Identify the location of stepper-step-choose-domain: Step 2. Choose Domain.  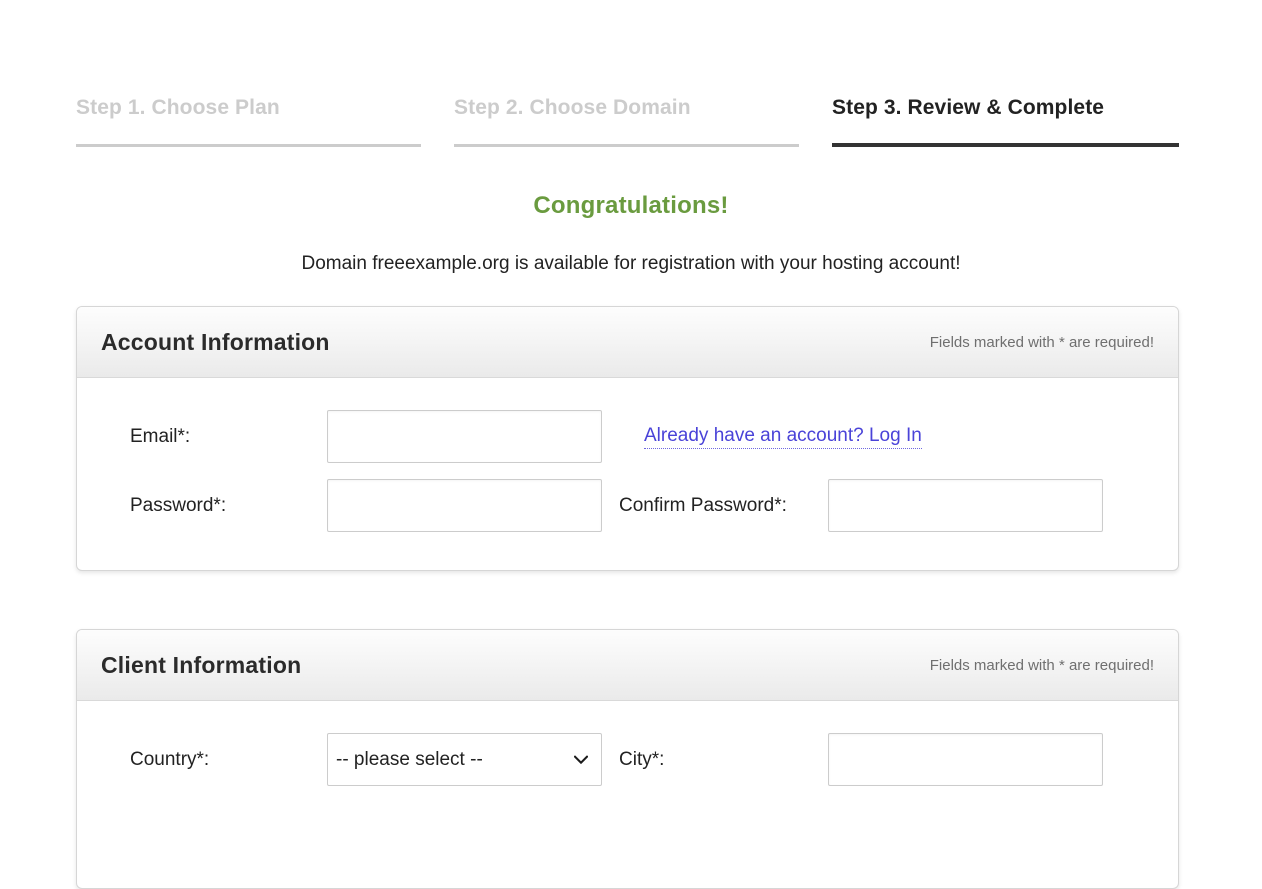
(626, 121).